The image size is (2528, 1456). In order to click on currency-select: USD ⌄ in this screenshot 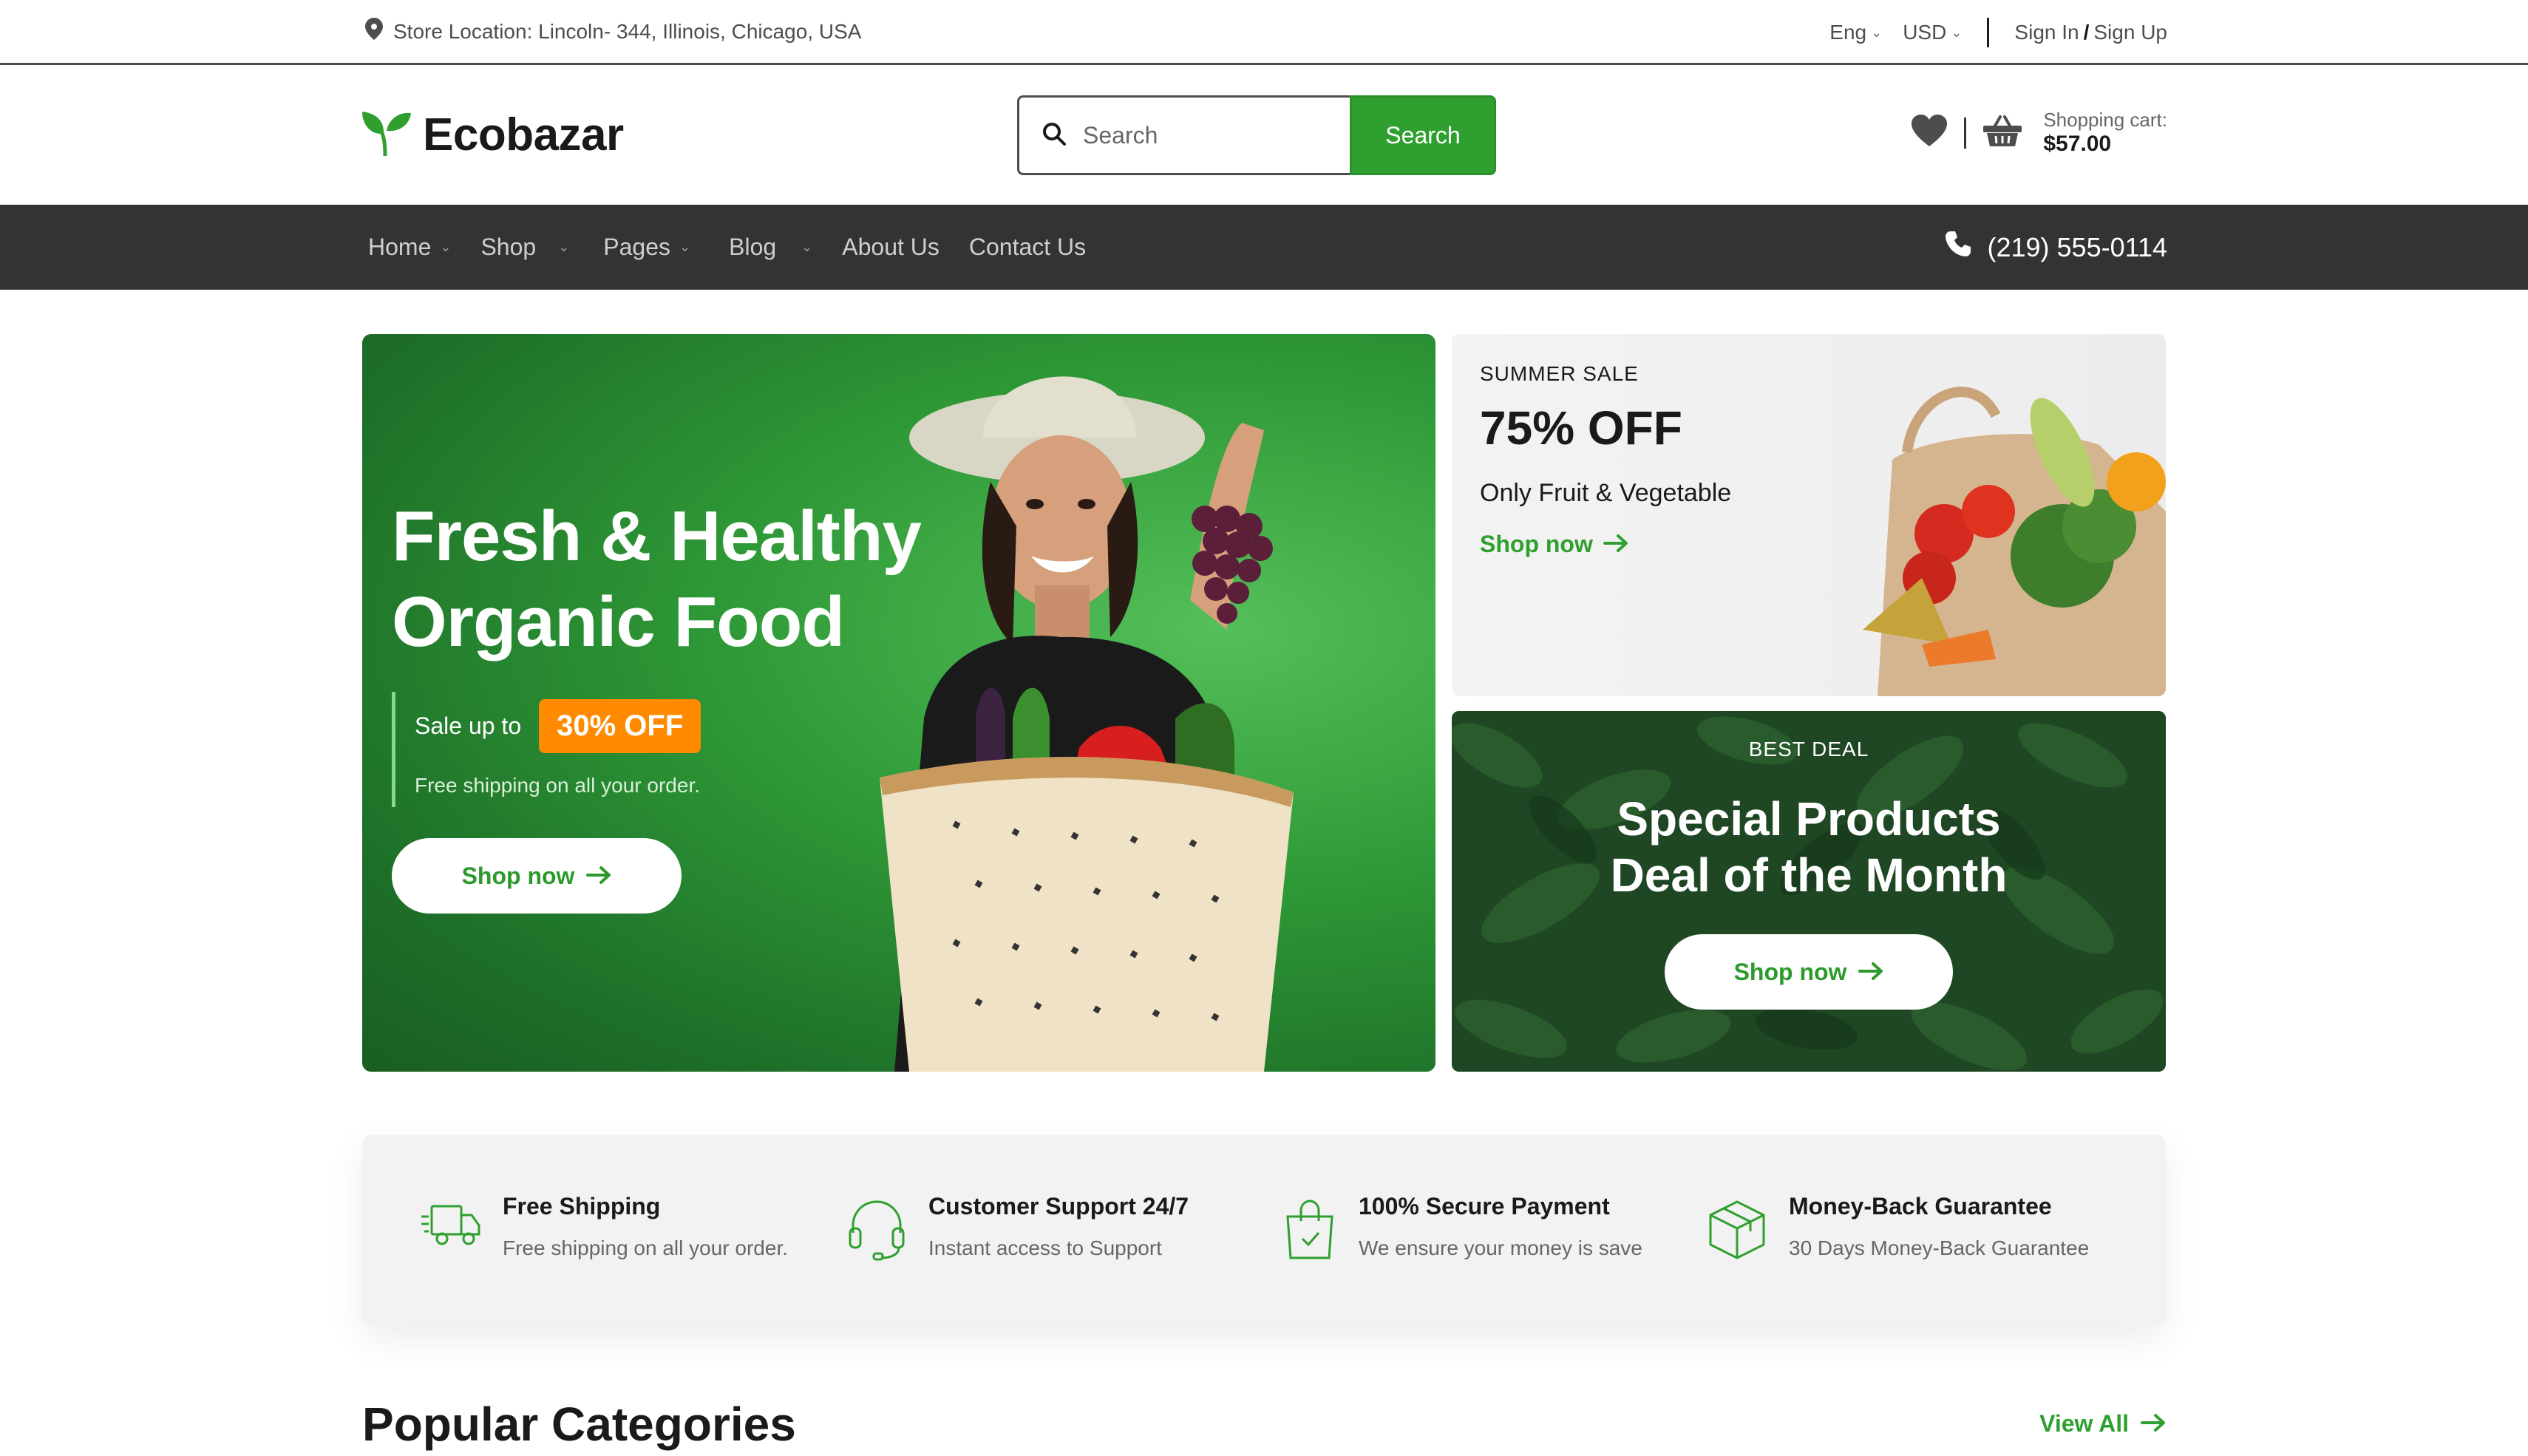, I will do `click(1933, 32)`.